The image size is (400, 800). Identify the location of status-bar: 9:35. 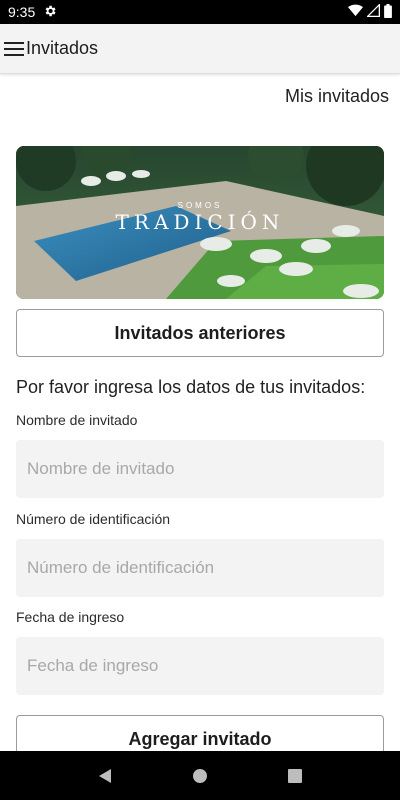
(200, 12).